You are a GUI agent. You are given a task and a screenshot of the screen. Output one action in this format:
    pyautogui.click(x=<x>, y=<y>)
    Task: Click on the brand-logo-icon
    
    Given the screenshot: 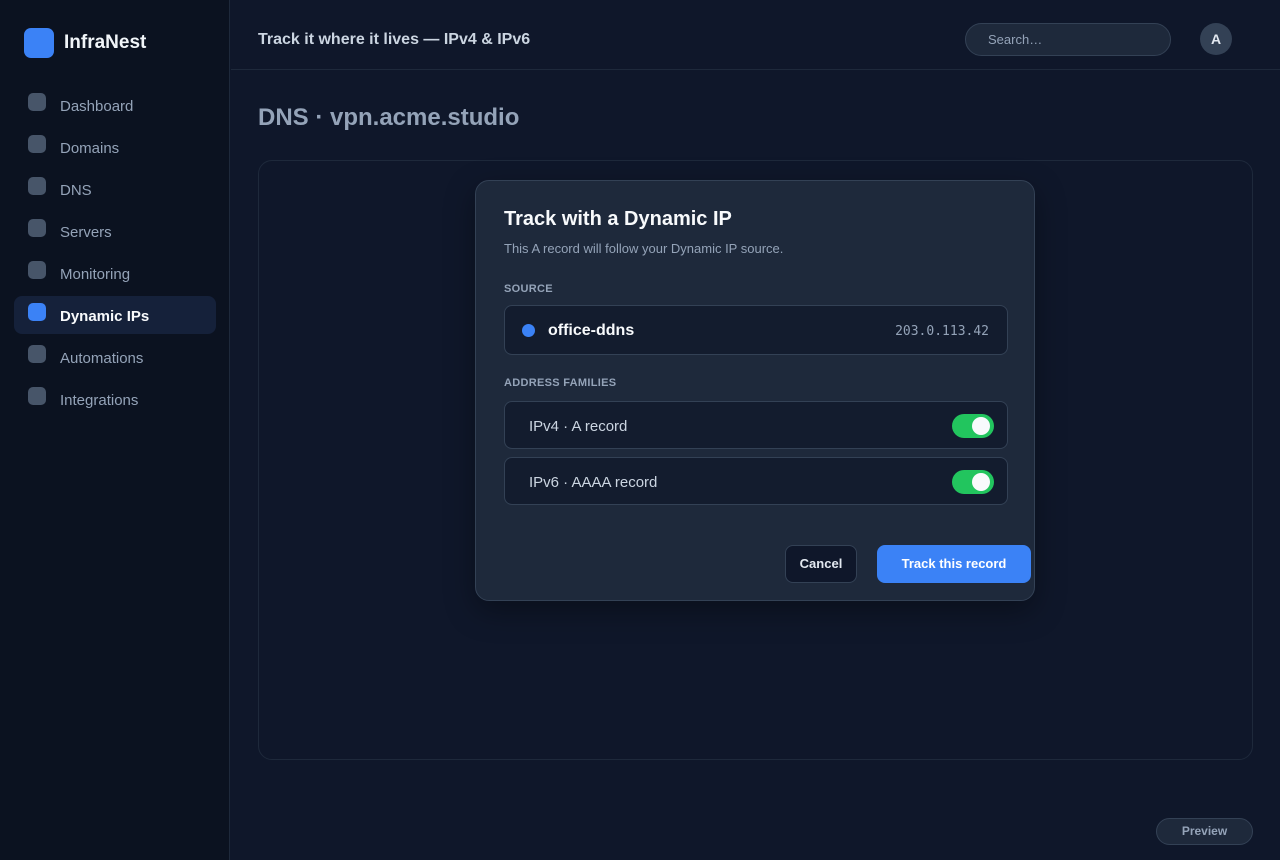 What is the action you would take?
    pyautogui.click(x=39, y=43)
    